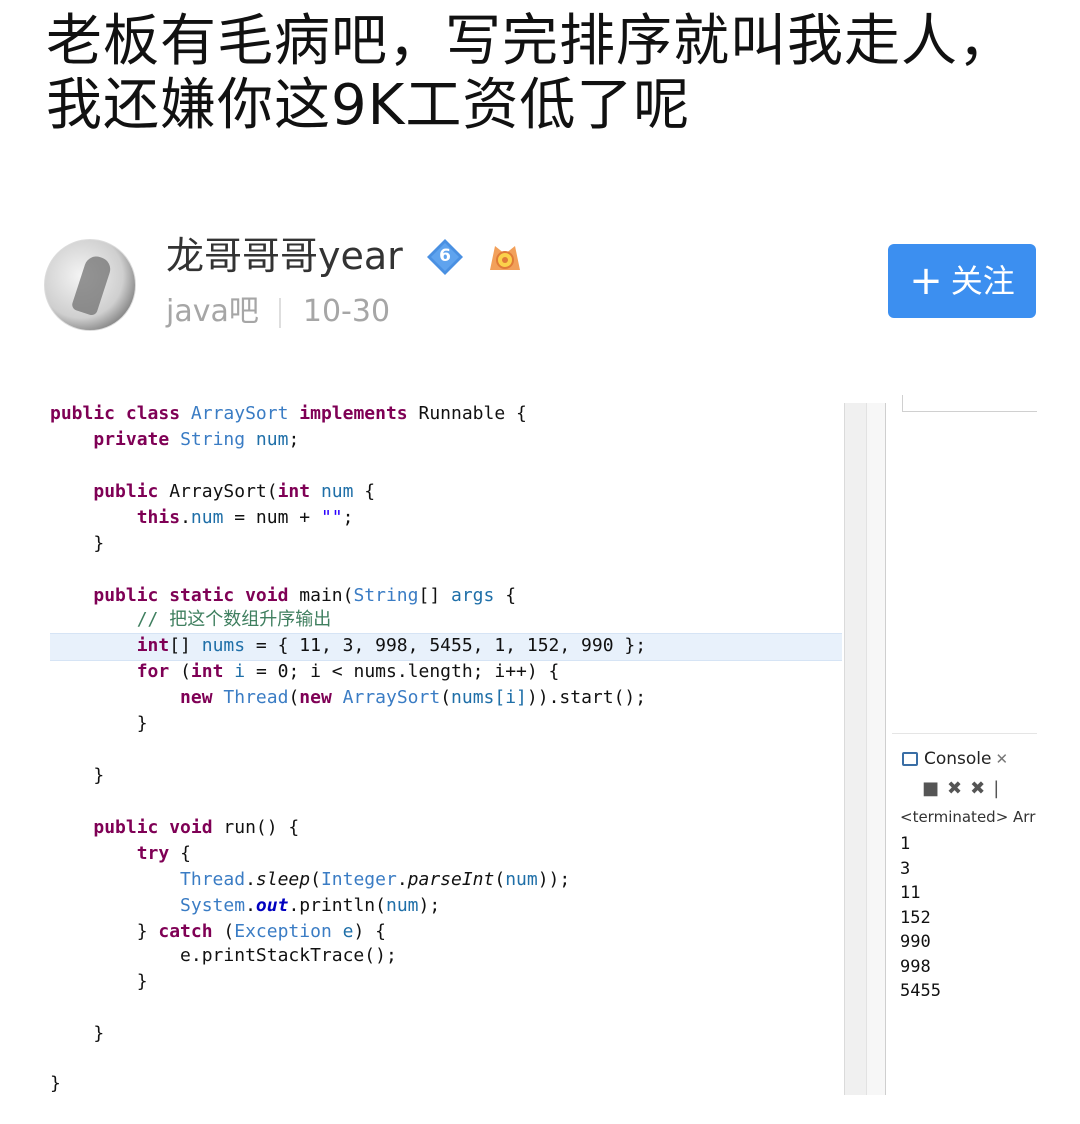 This screenshot has height=1124, width=1080. I want to click on code-line: System.out.println(num);, so click(245, 906).